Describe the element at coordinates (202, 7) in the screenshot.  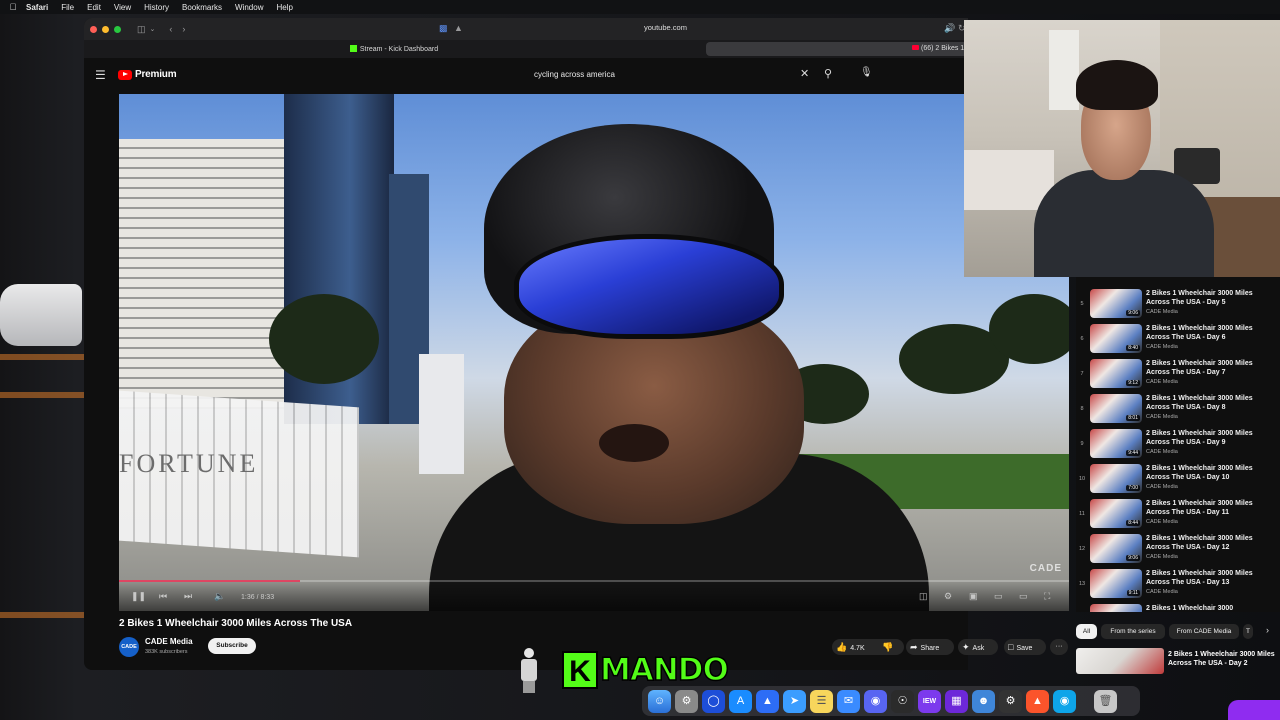
I see `menu-bookmarks: Bookmarks` at that location.